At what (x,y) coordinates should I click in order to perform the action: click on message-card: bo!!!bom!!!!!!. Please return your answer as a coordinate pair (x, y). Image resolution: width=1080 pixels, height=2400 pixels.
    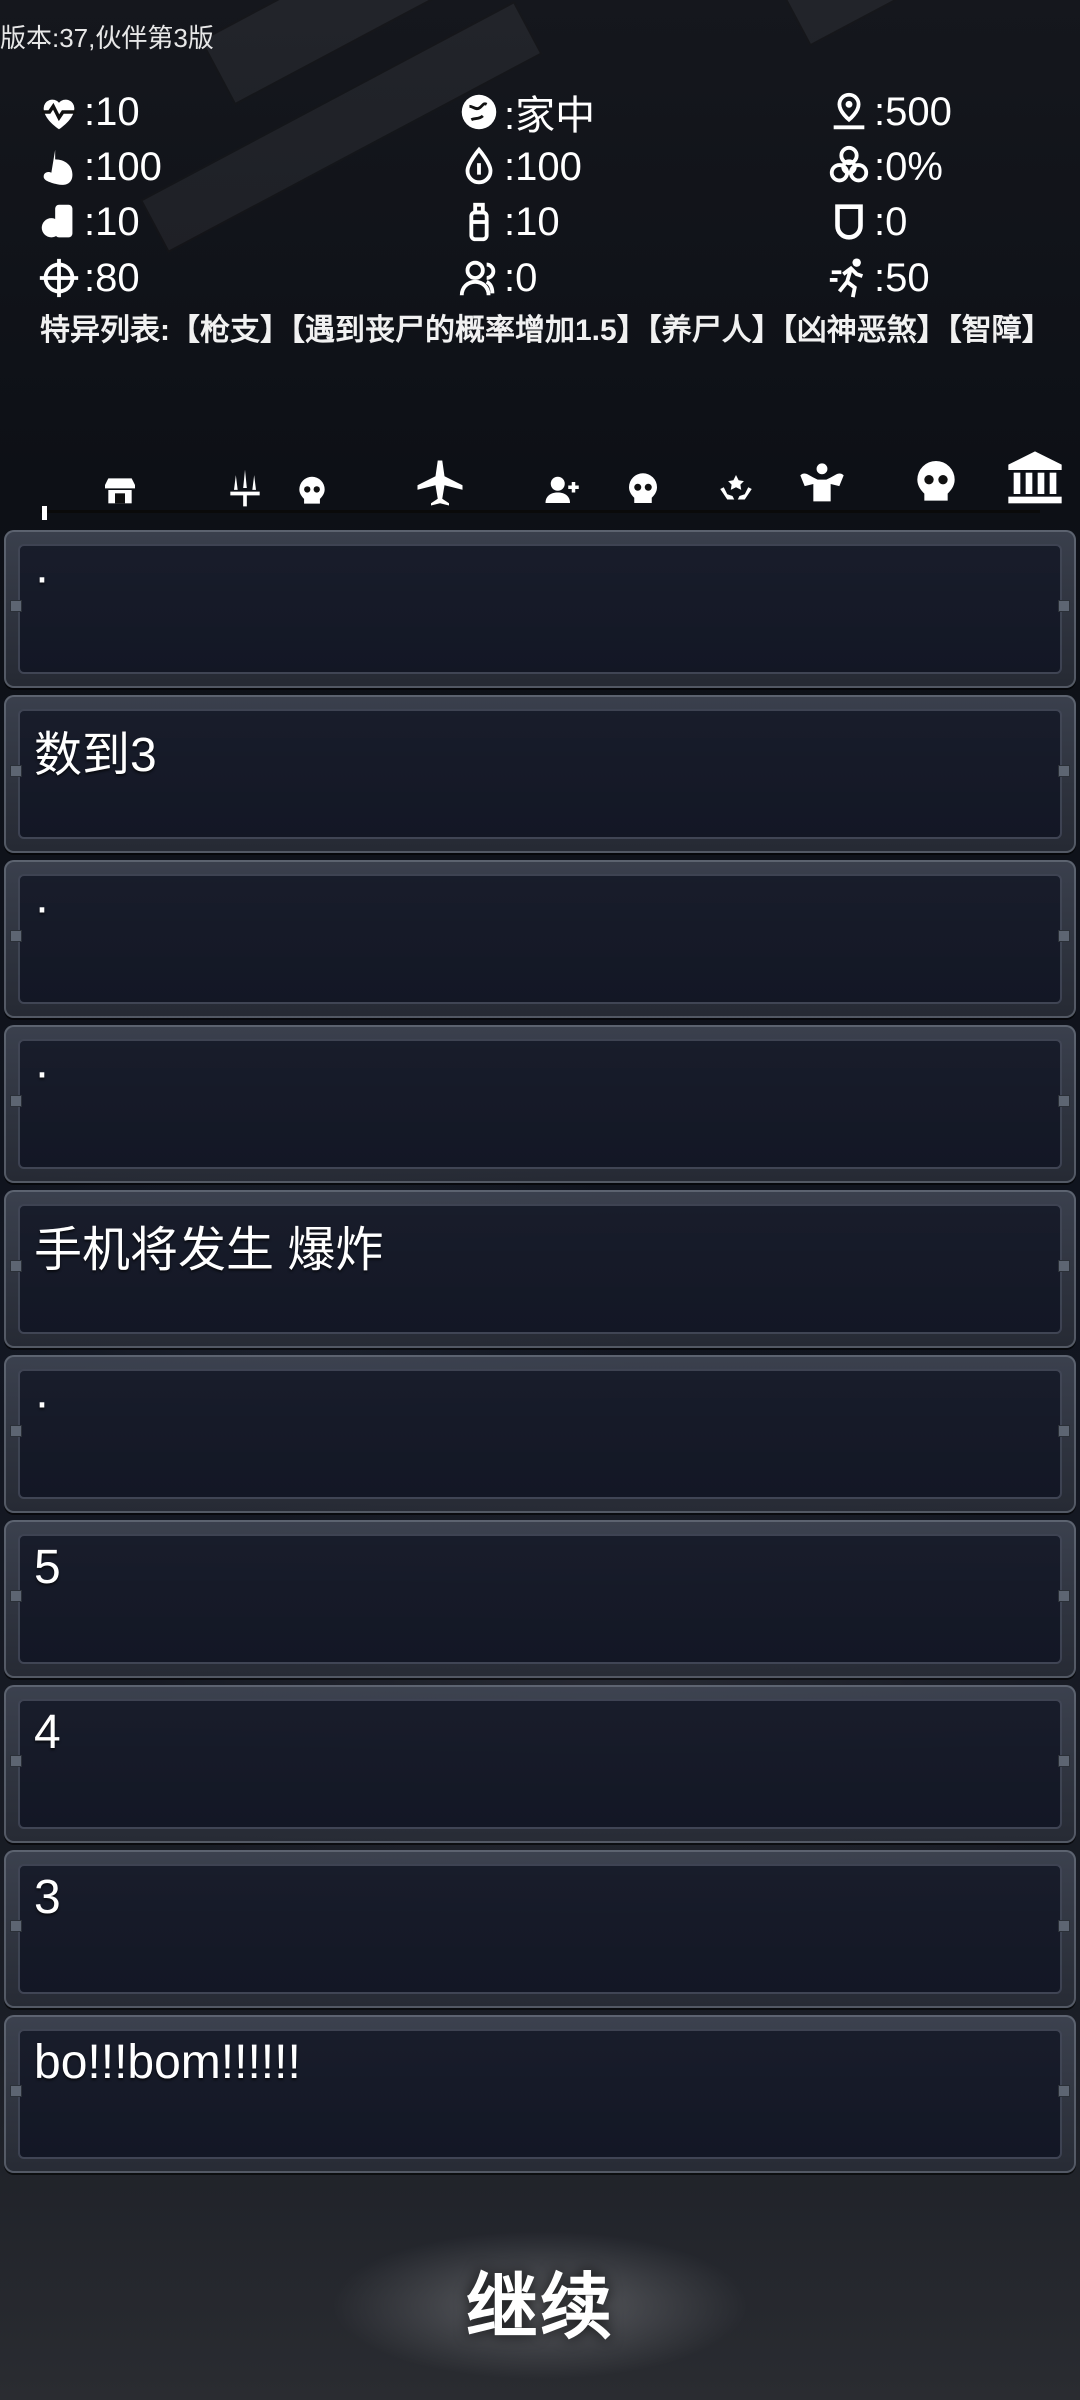
    Looking at the image, I should click on (540, 2094).